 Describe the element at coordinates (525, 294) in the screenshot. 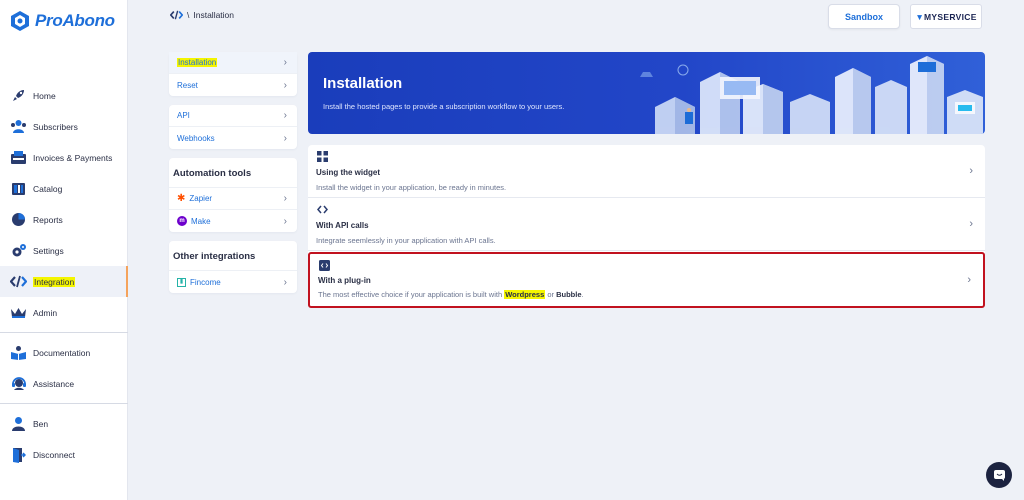

I see `wordpress-link: Wordpress` at that location.